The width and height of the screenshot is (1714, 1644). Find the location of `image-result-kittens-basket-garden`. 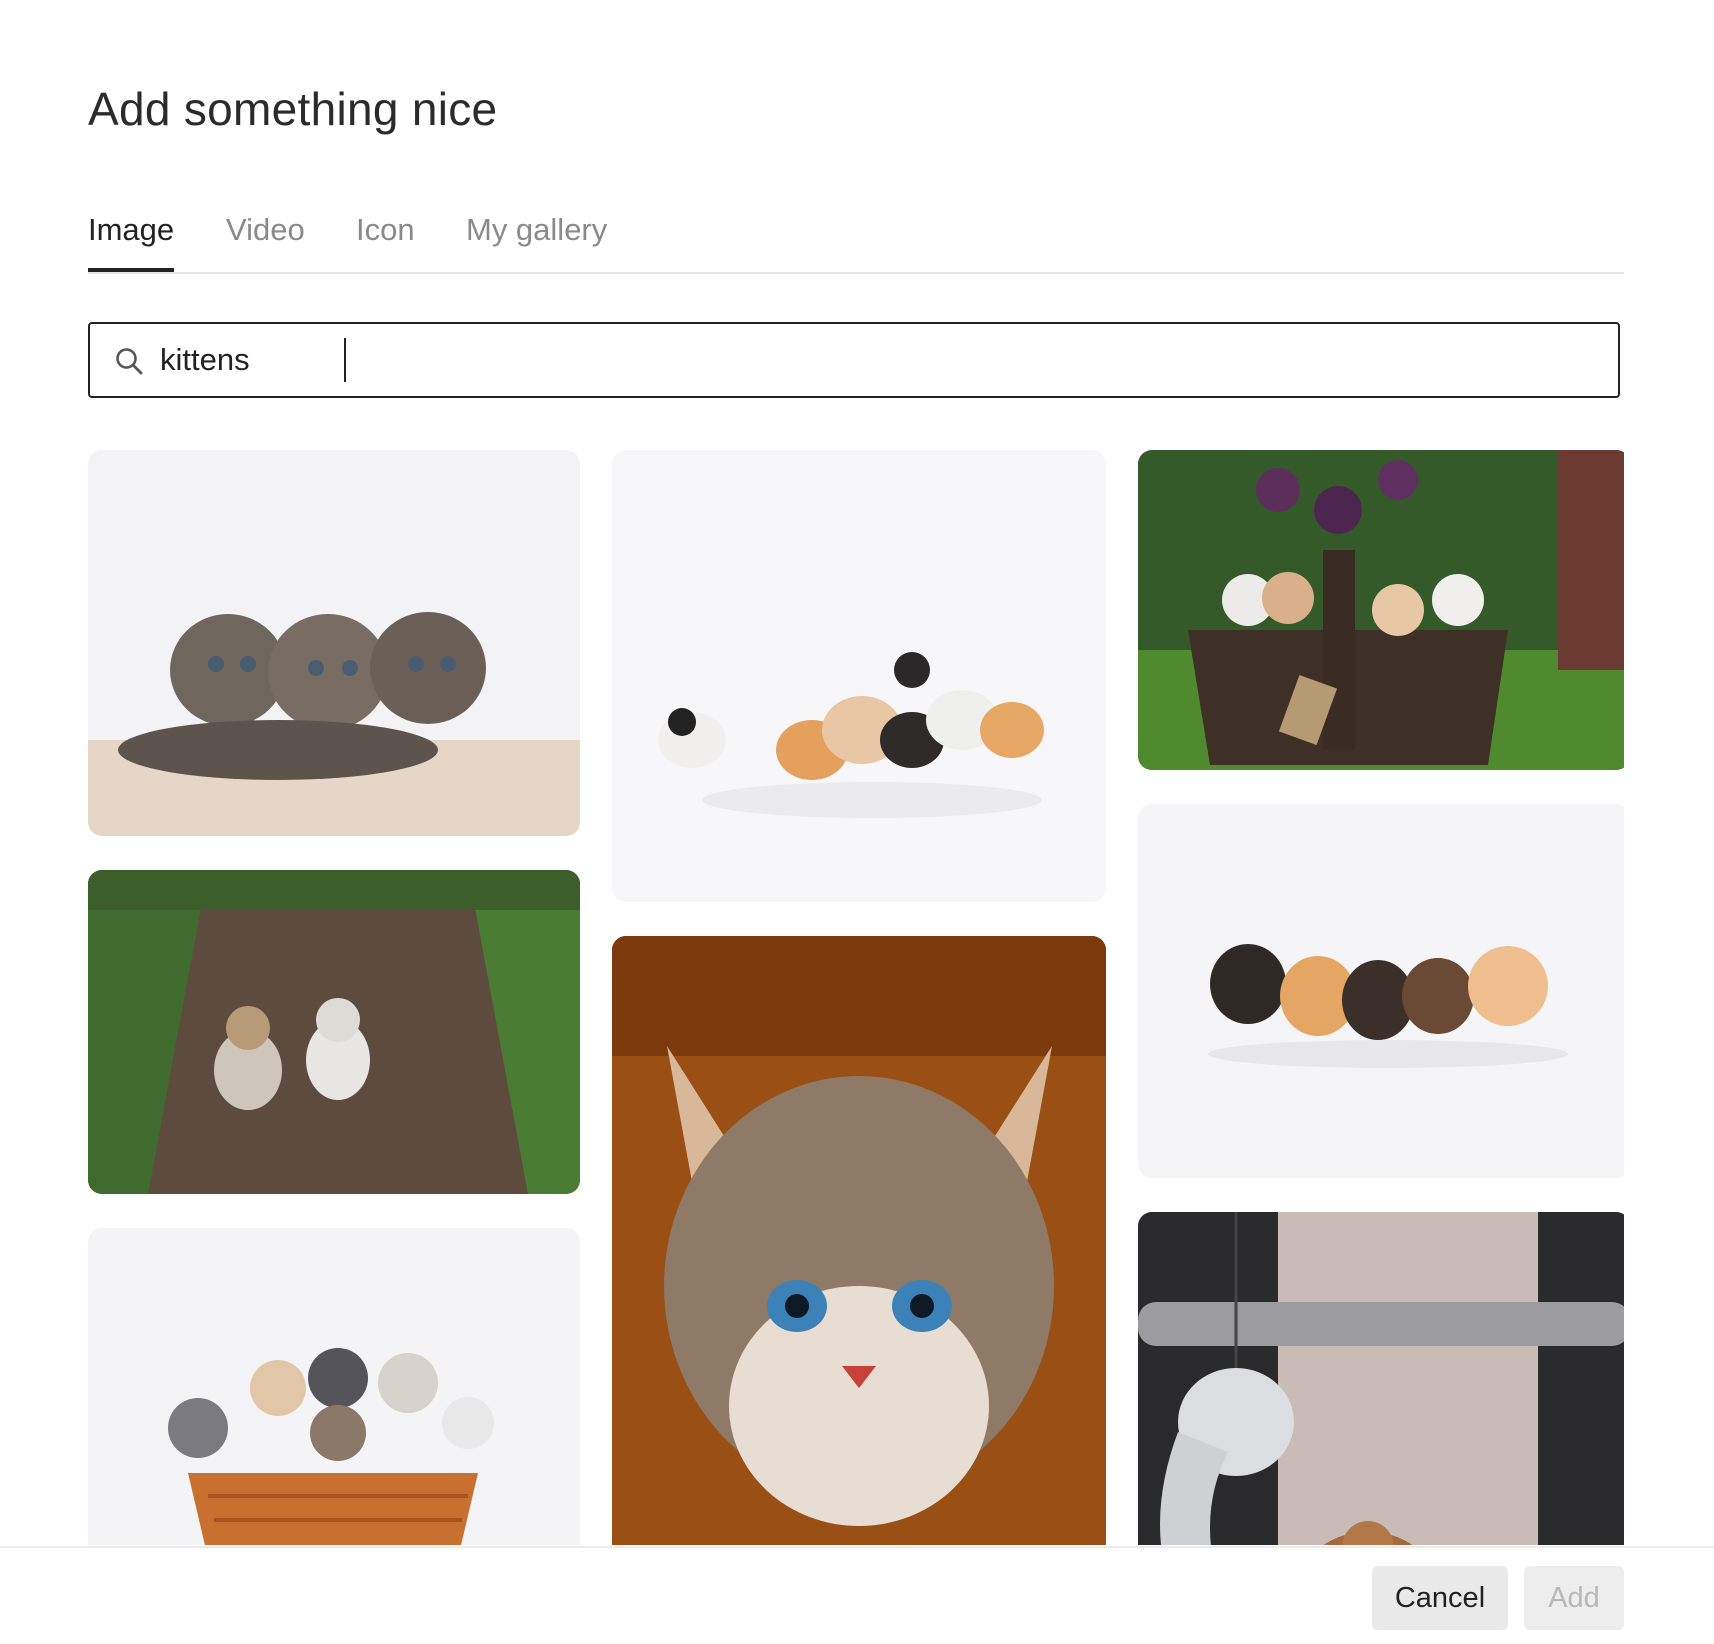

image-result-kittens-basket-garden is located at coordinates (1381, 610).